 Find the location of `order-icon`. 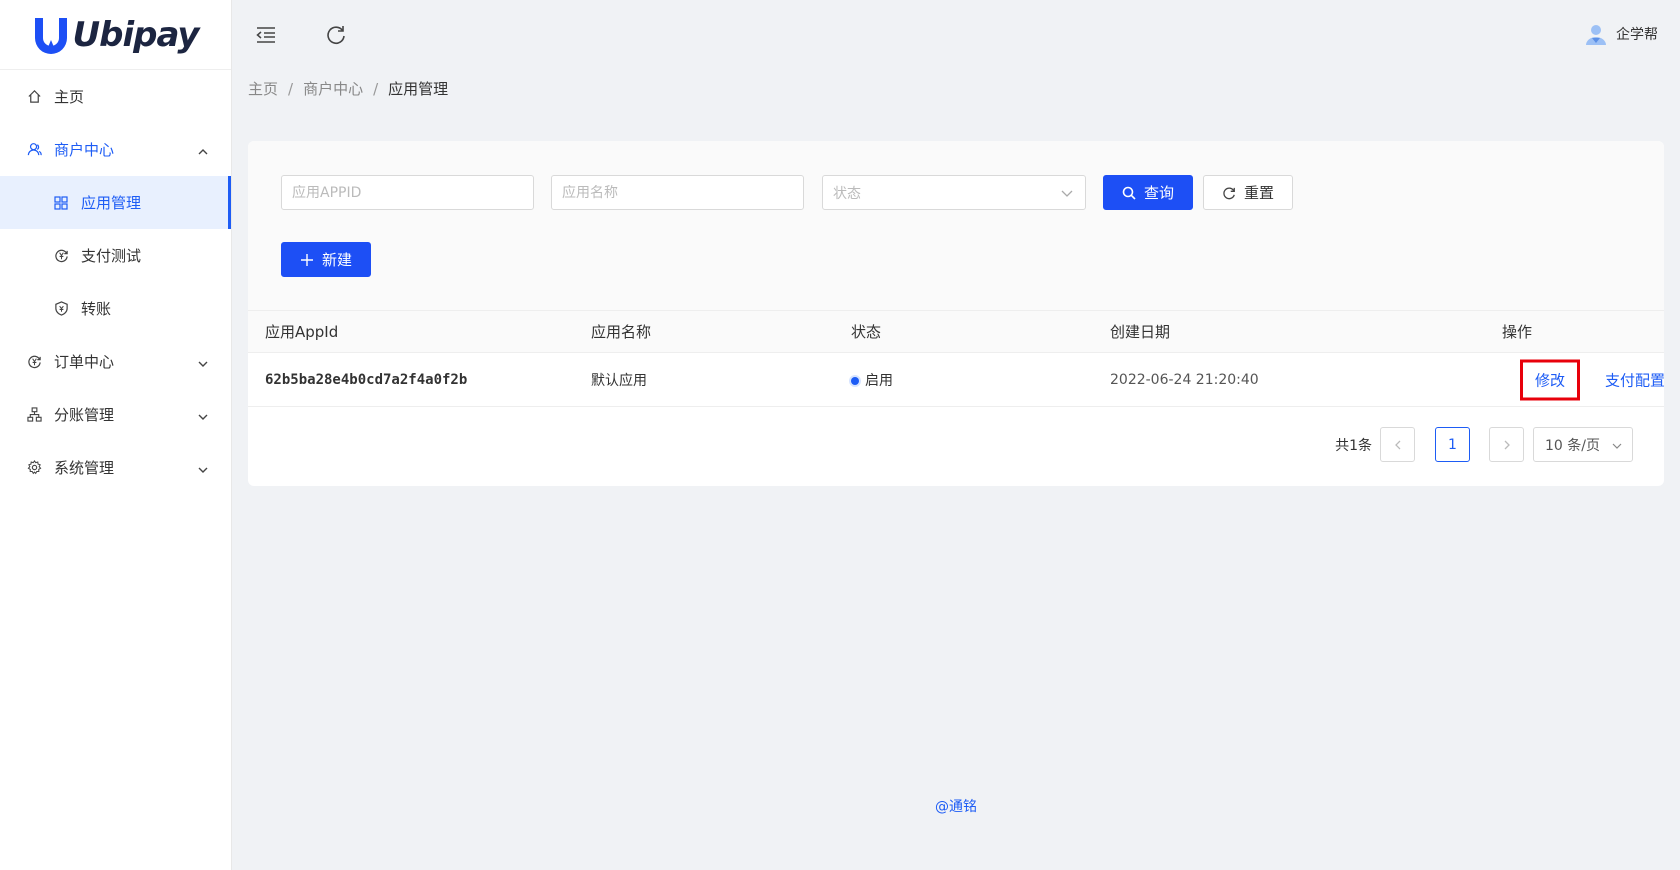

order-icon is located at coordinates (34, 362).